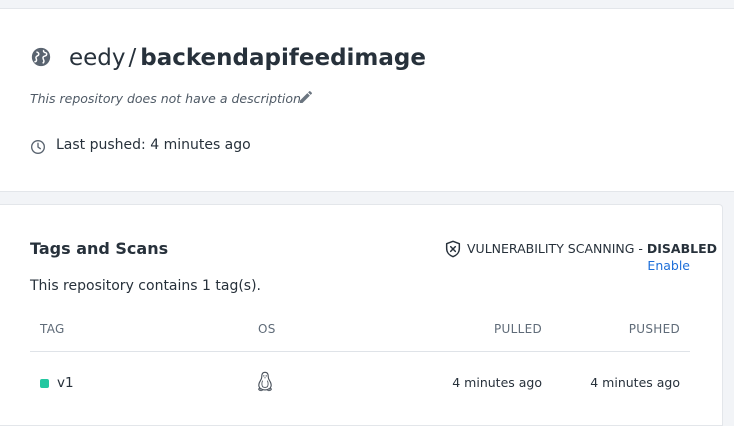 The image size is (734, 426). I want to click on column-header-tag: TAG, so click(52, 329).